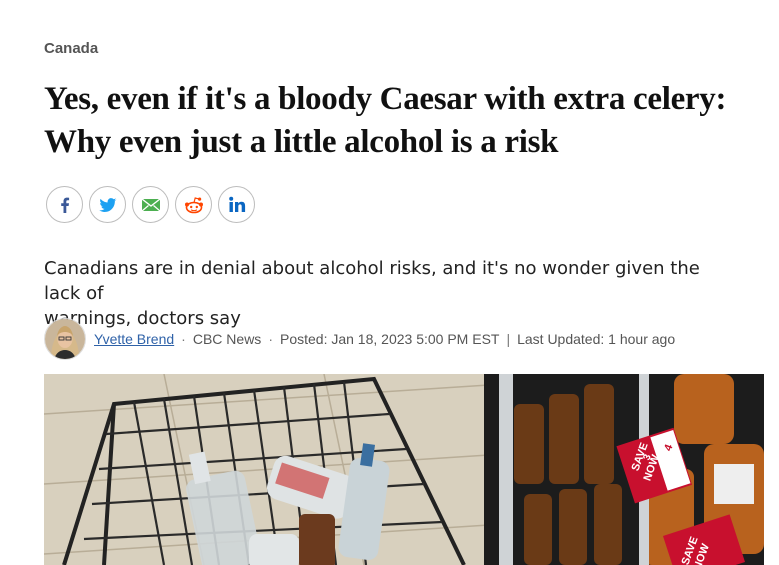 This screenshot has height=565, width=779. I want to click on byline-outlet: CBC News, so click(227, 339).